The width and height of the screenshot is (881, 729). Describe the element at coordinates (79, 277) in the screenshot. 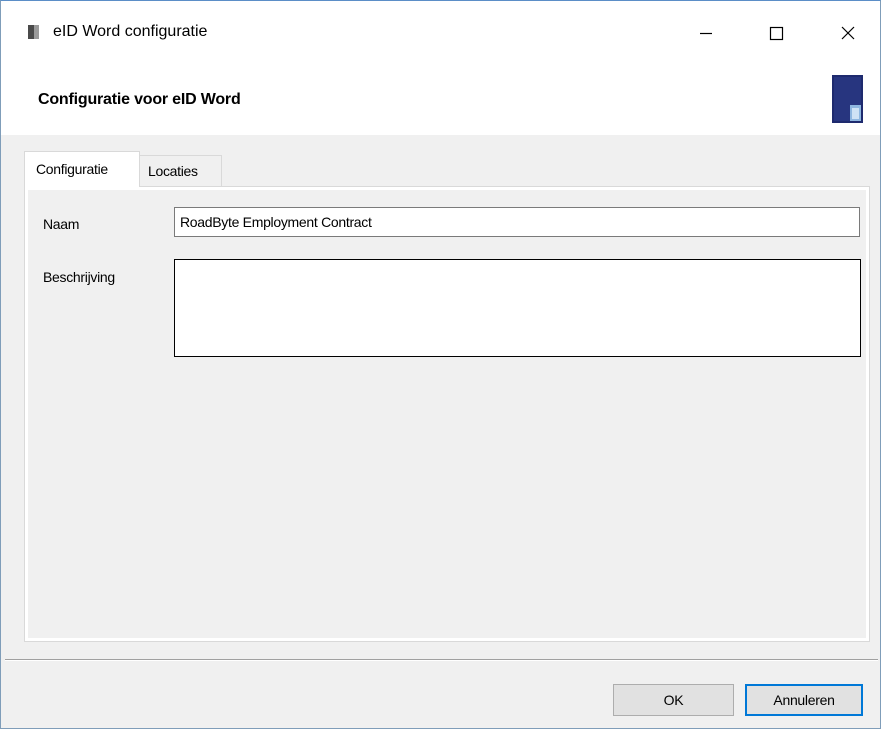

I see `beschrijving-label: Beschrijving` at that location.